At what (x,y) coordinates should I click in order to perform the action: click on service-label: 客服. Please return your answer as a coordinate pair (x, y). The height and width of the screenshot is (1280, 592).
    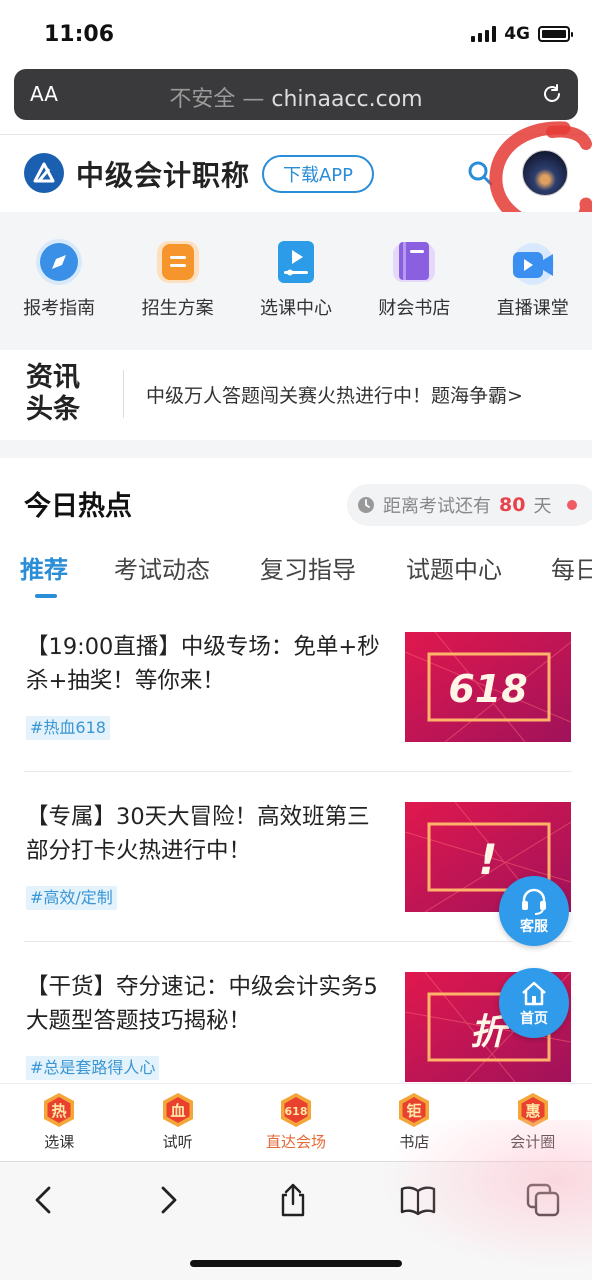
    Looking at the image, I should click on (534, 926).